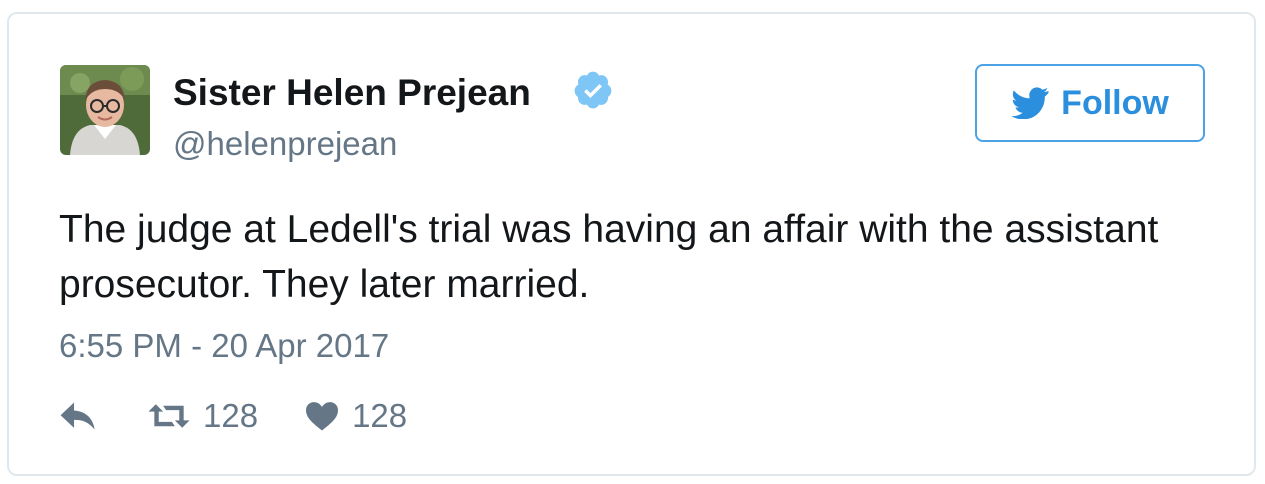 This screenshot has width=1265, height=484. What do you see at coordinates (352, 93) in the screenshot?
I see `display-name: Sister Helen Prejean` at bounding box center [352, 93].